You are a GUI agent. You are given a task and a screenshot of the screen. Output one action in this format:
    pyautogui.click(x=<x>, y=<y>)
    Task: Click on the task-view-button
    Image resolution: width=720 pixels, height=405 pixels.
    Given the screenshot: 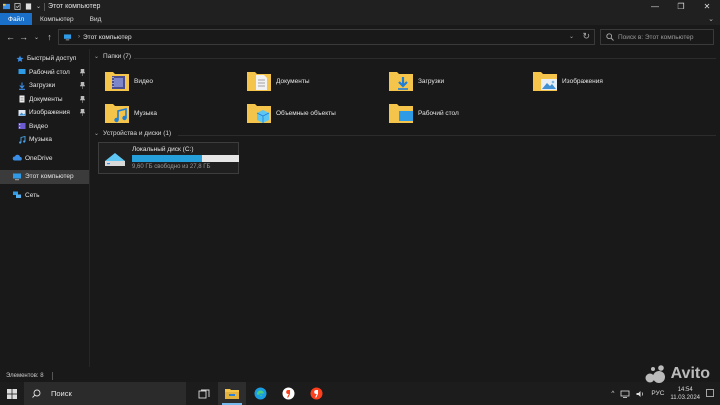 What is the action you would take?
    pyautogui.click(x=204, y=393)
    